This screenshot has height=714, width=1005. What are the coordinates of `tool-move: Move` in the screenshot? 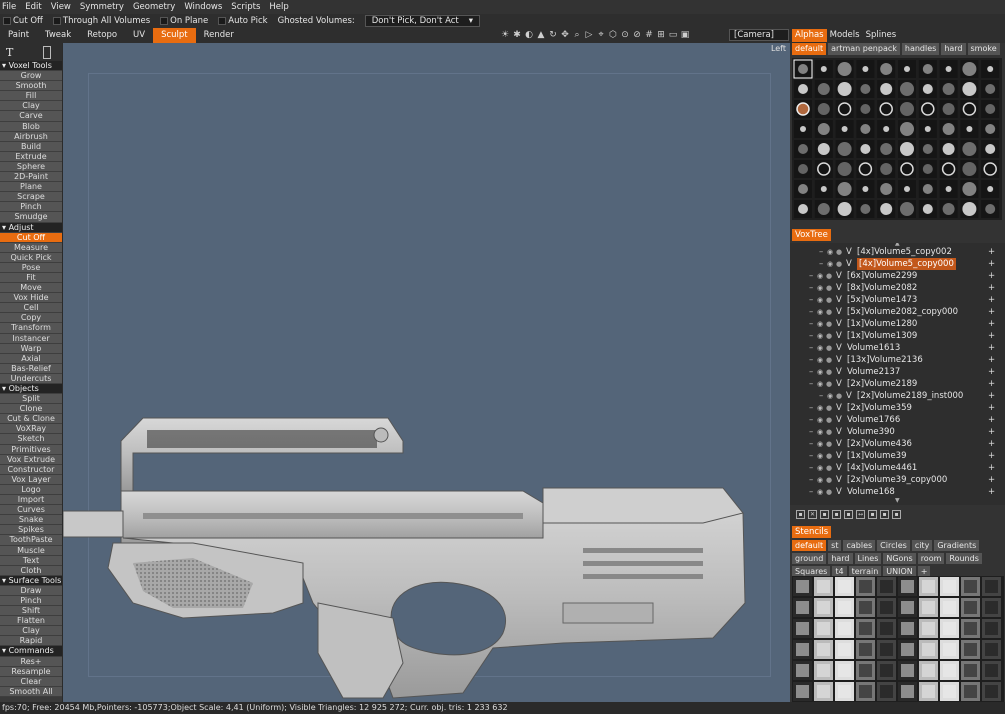 It's located at (31, 288).